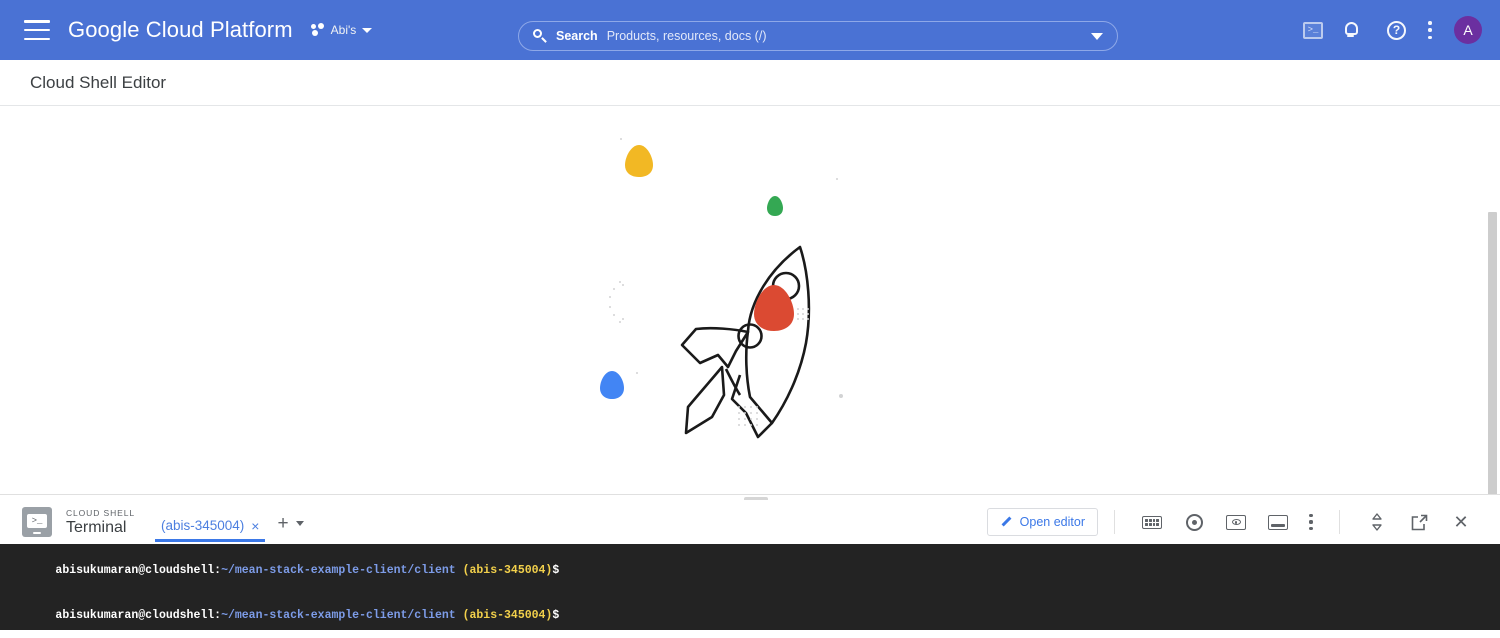 The image size is (1500, 638). What do you see at coordinates (299, 523) in the screenshot?
I see `add-tab-chevron-down-icon` at bounding box center [299, 523].